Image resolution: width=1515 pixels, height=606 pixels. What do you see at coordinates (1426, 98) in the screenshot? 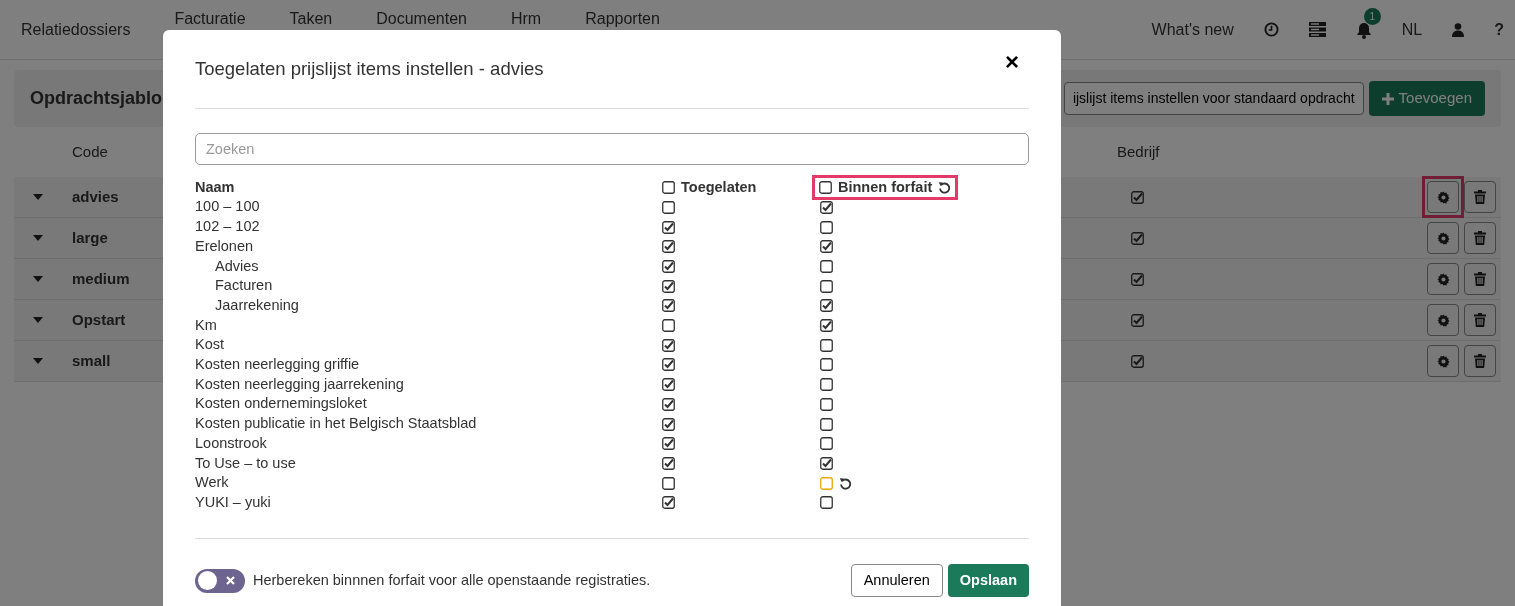
I see `add-button: Toevoegen` at bounding box center [1426, 98].